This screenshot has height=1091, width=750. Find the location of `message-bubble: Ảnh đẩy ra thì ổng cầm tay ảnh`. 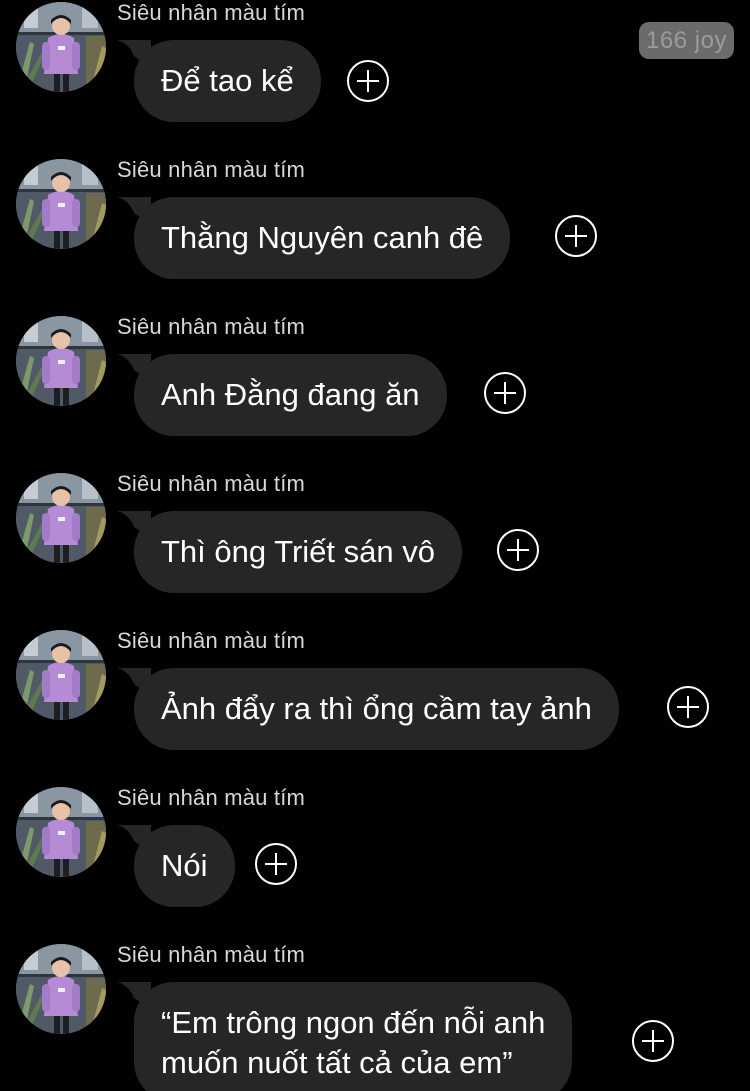

message-bubble: Ảnh đẩy ra thì ổng cầm tay ảnh is located at coordinates (376, 709).